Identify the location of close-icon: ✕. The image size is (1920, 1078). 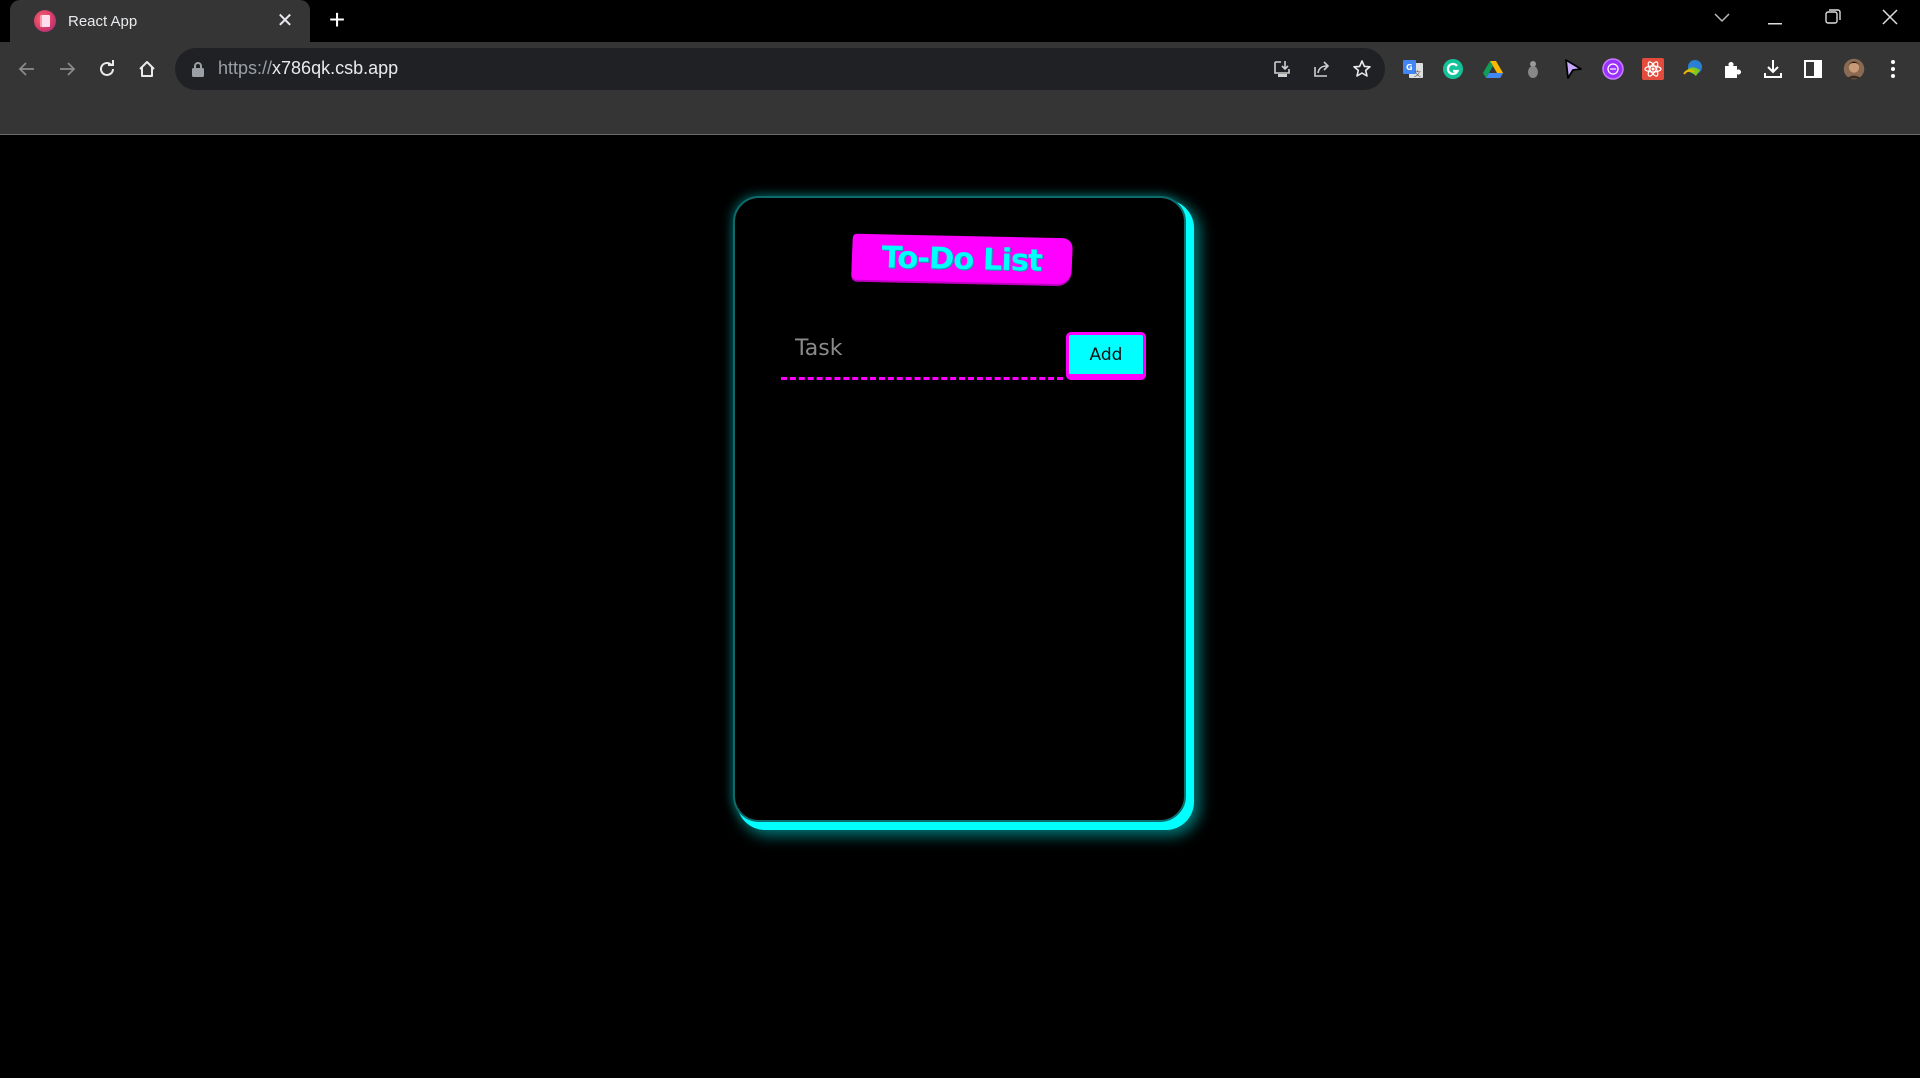
(285, 21).